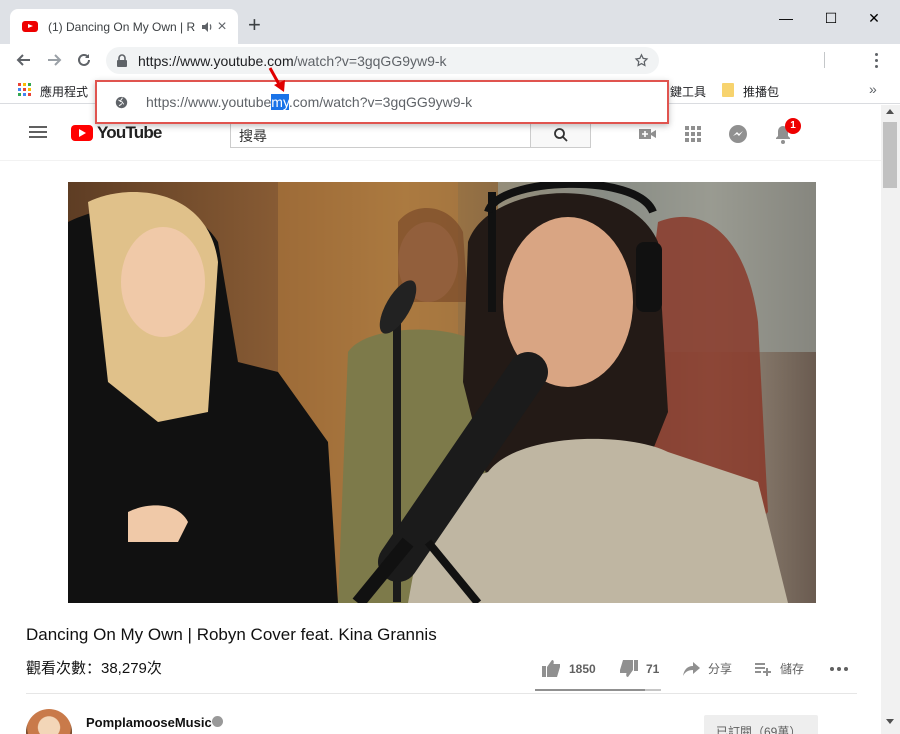 Image resolution: width=900 pixels, height=734 pixels. I want to click on channel-name: PomplamooseMusic, so click(149, 722).